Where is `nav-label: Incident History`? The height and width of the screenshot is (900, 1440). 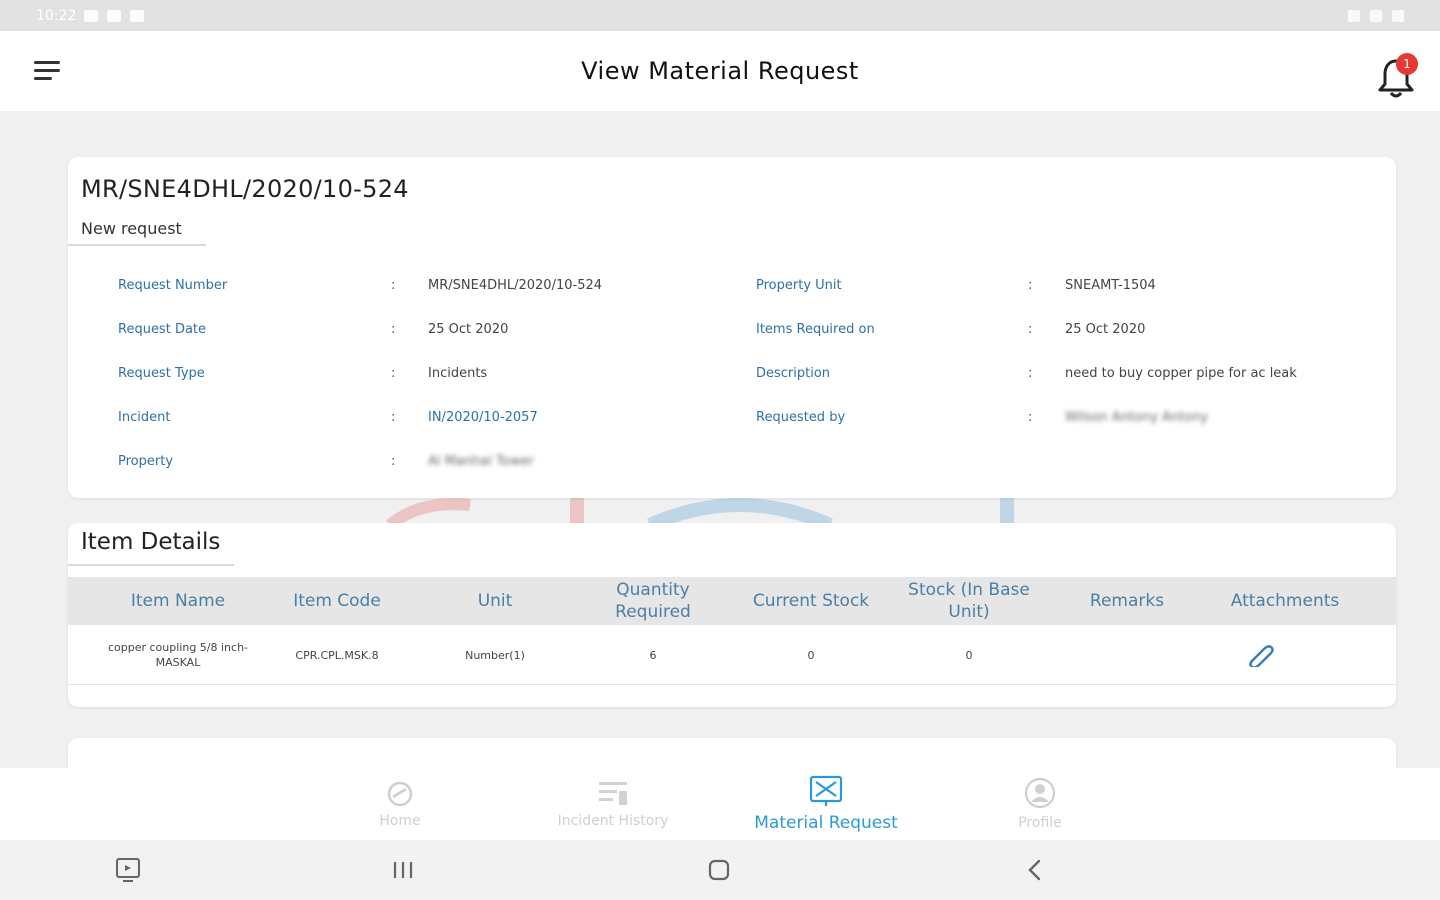
nav-label: Incident History is located at coordinates (613, 821).